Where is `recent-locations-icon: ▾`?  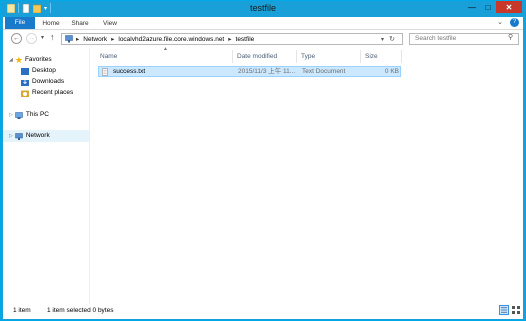 recent-locations-icon: ▾ is located at coordinates (42, 37).